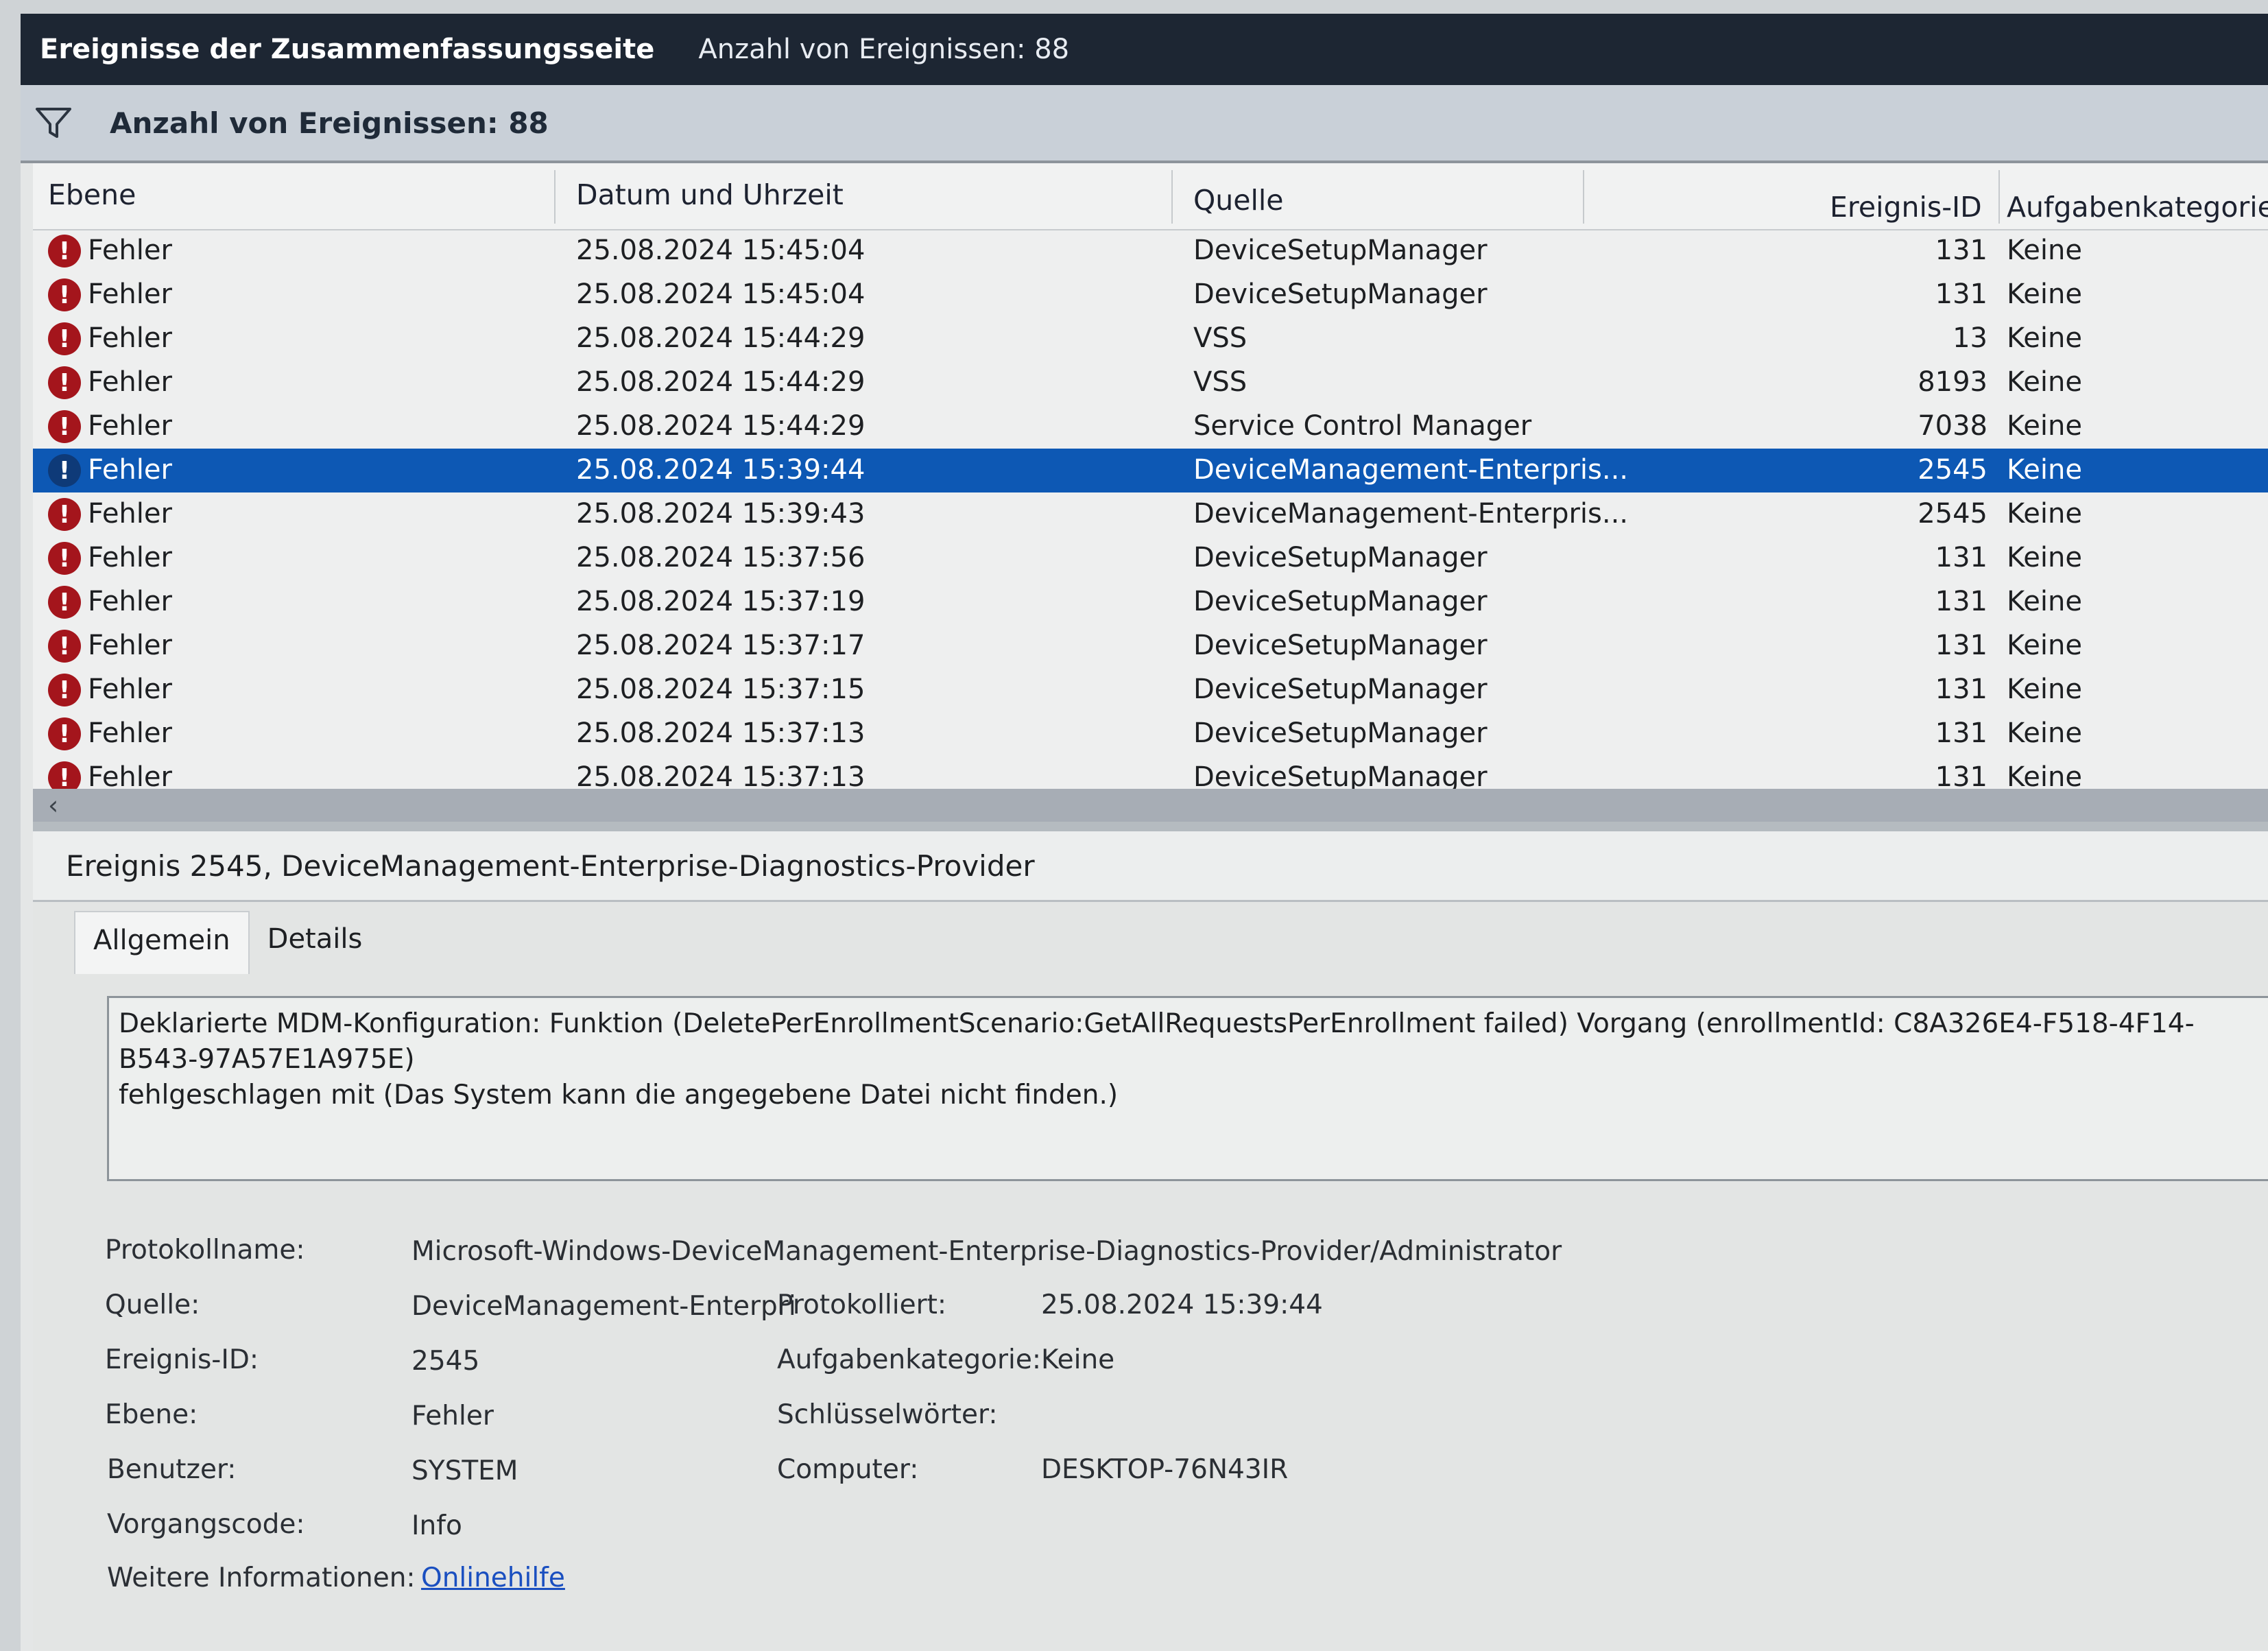  What do you see at coordinates (1150, 383) in the screenshot?
I see `table-row: ! Fehler 25.08.2024 15:44:29 VSS 8193 Keine` at bounding box center [1150, 383].